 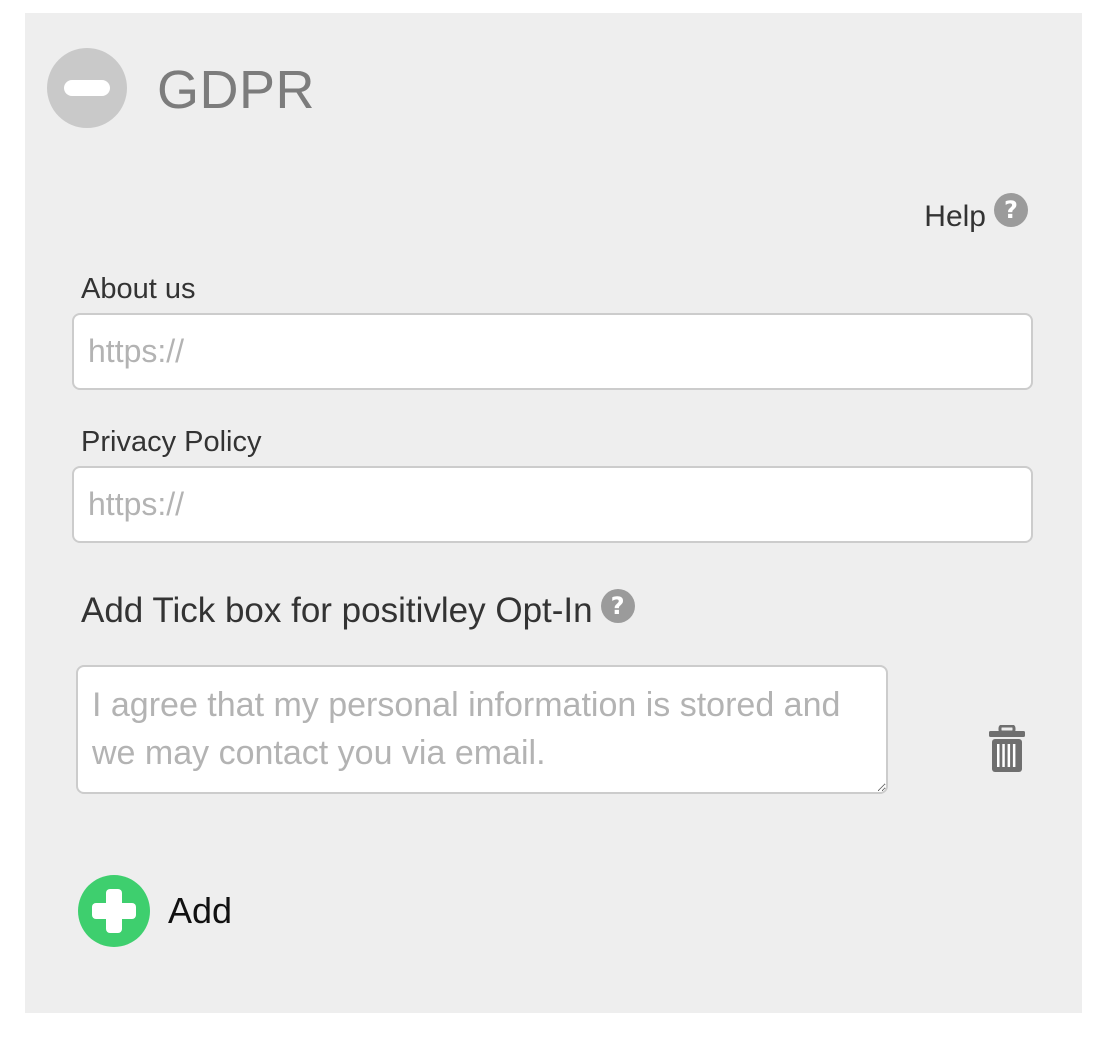 I want to click on help-label: Help, so click(x=955, y=217).